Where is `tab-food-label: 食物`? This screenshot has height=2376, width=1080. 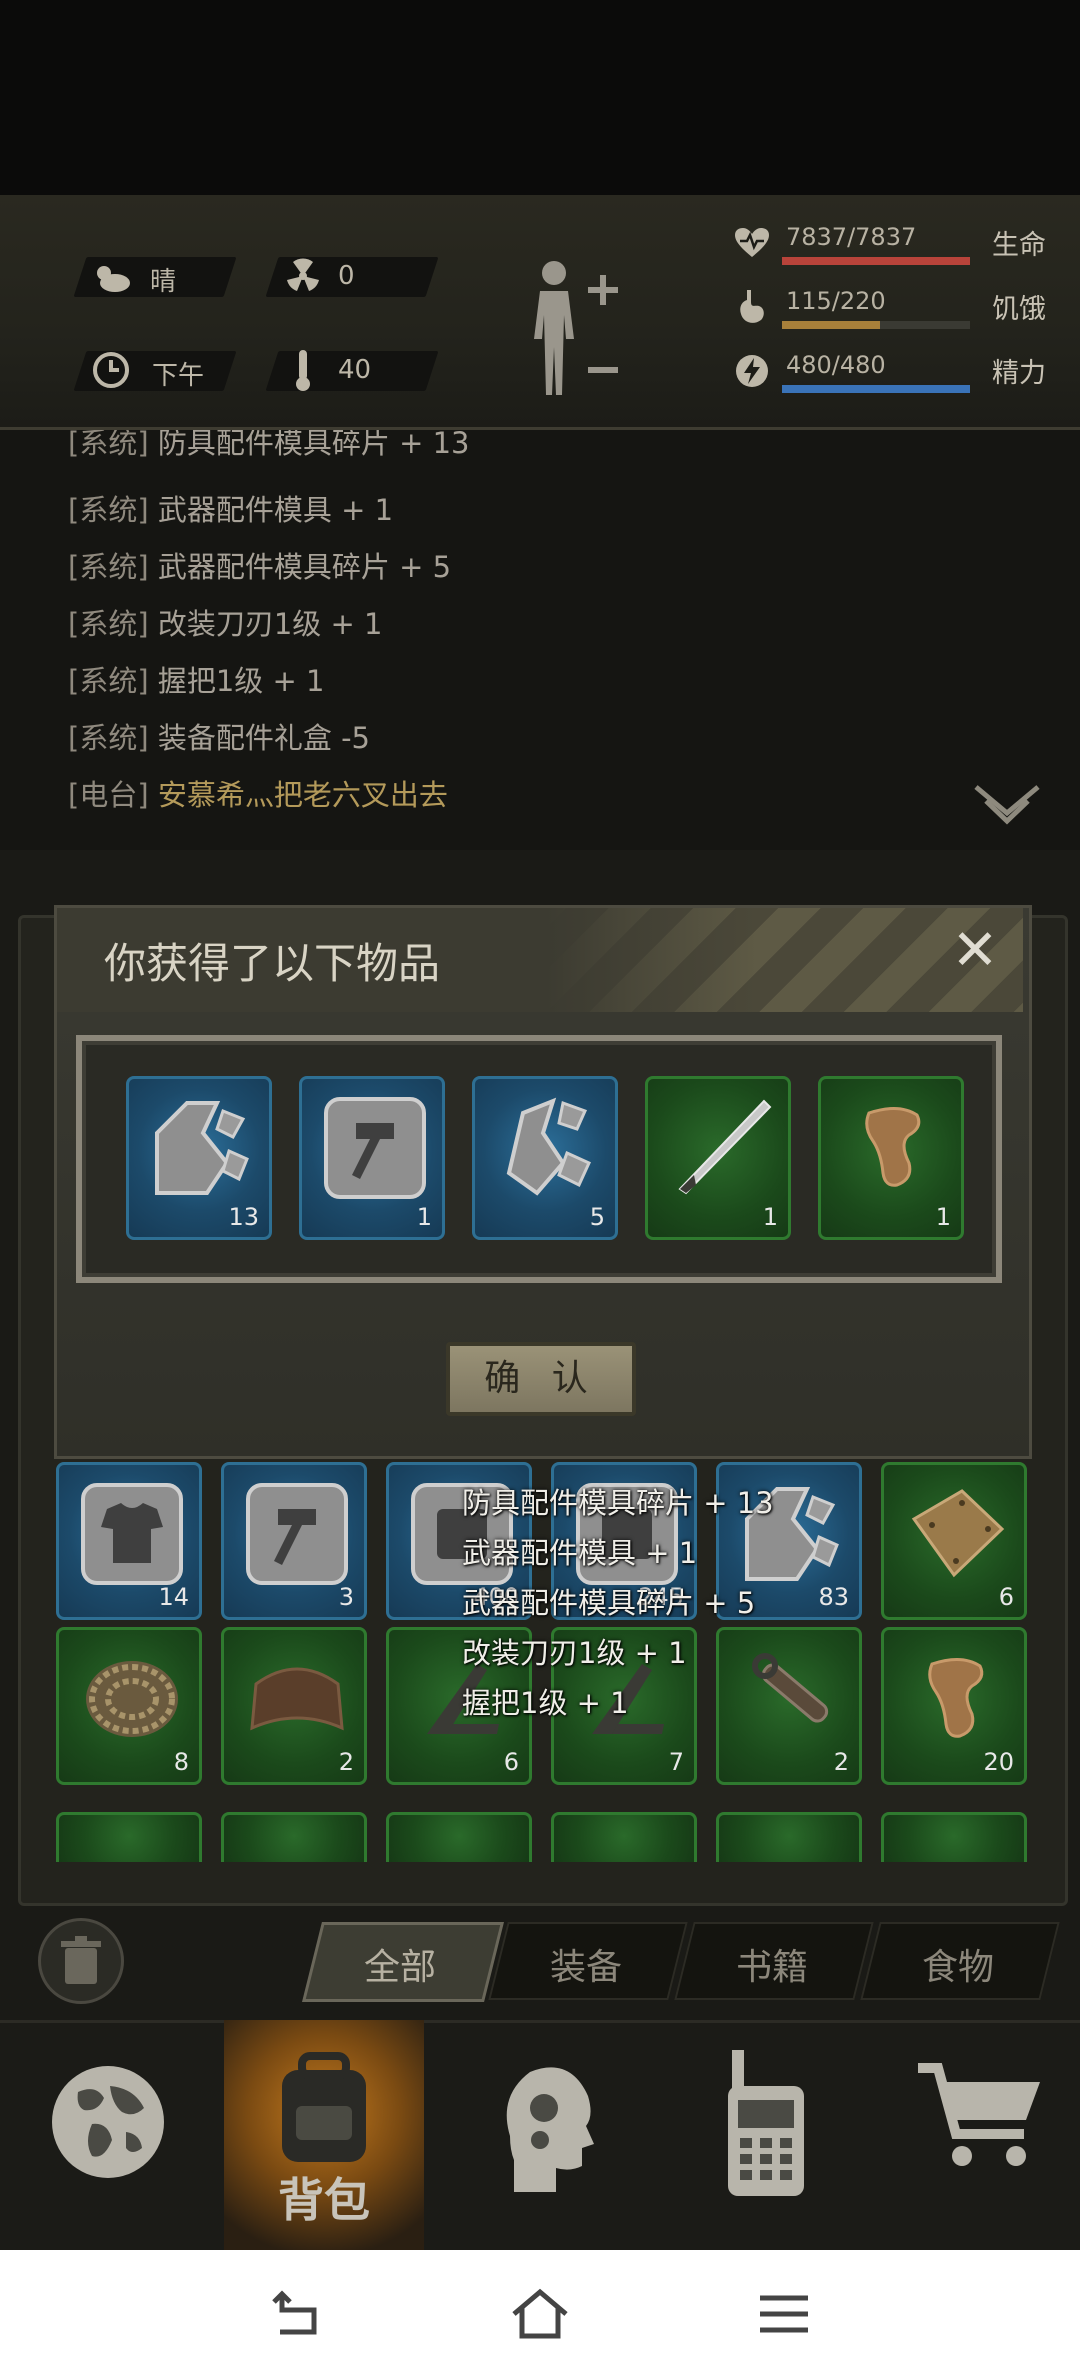 tab-food-label: 食物 is located at coordinates (957, 1967).